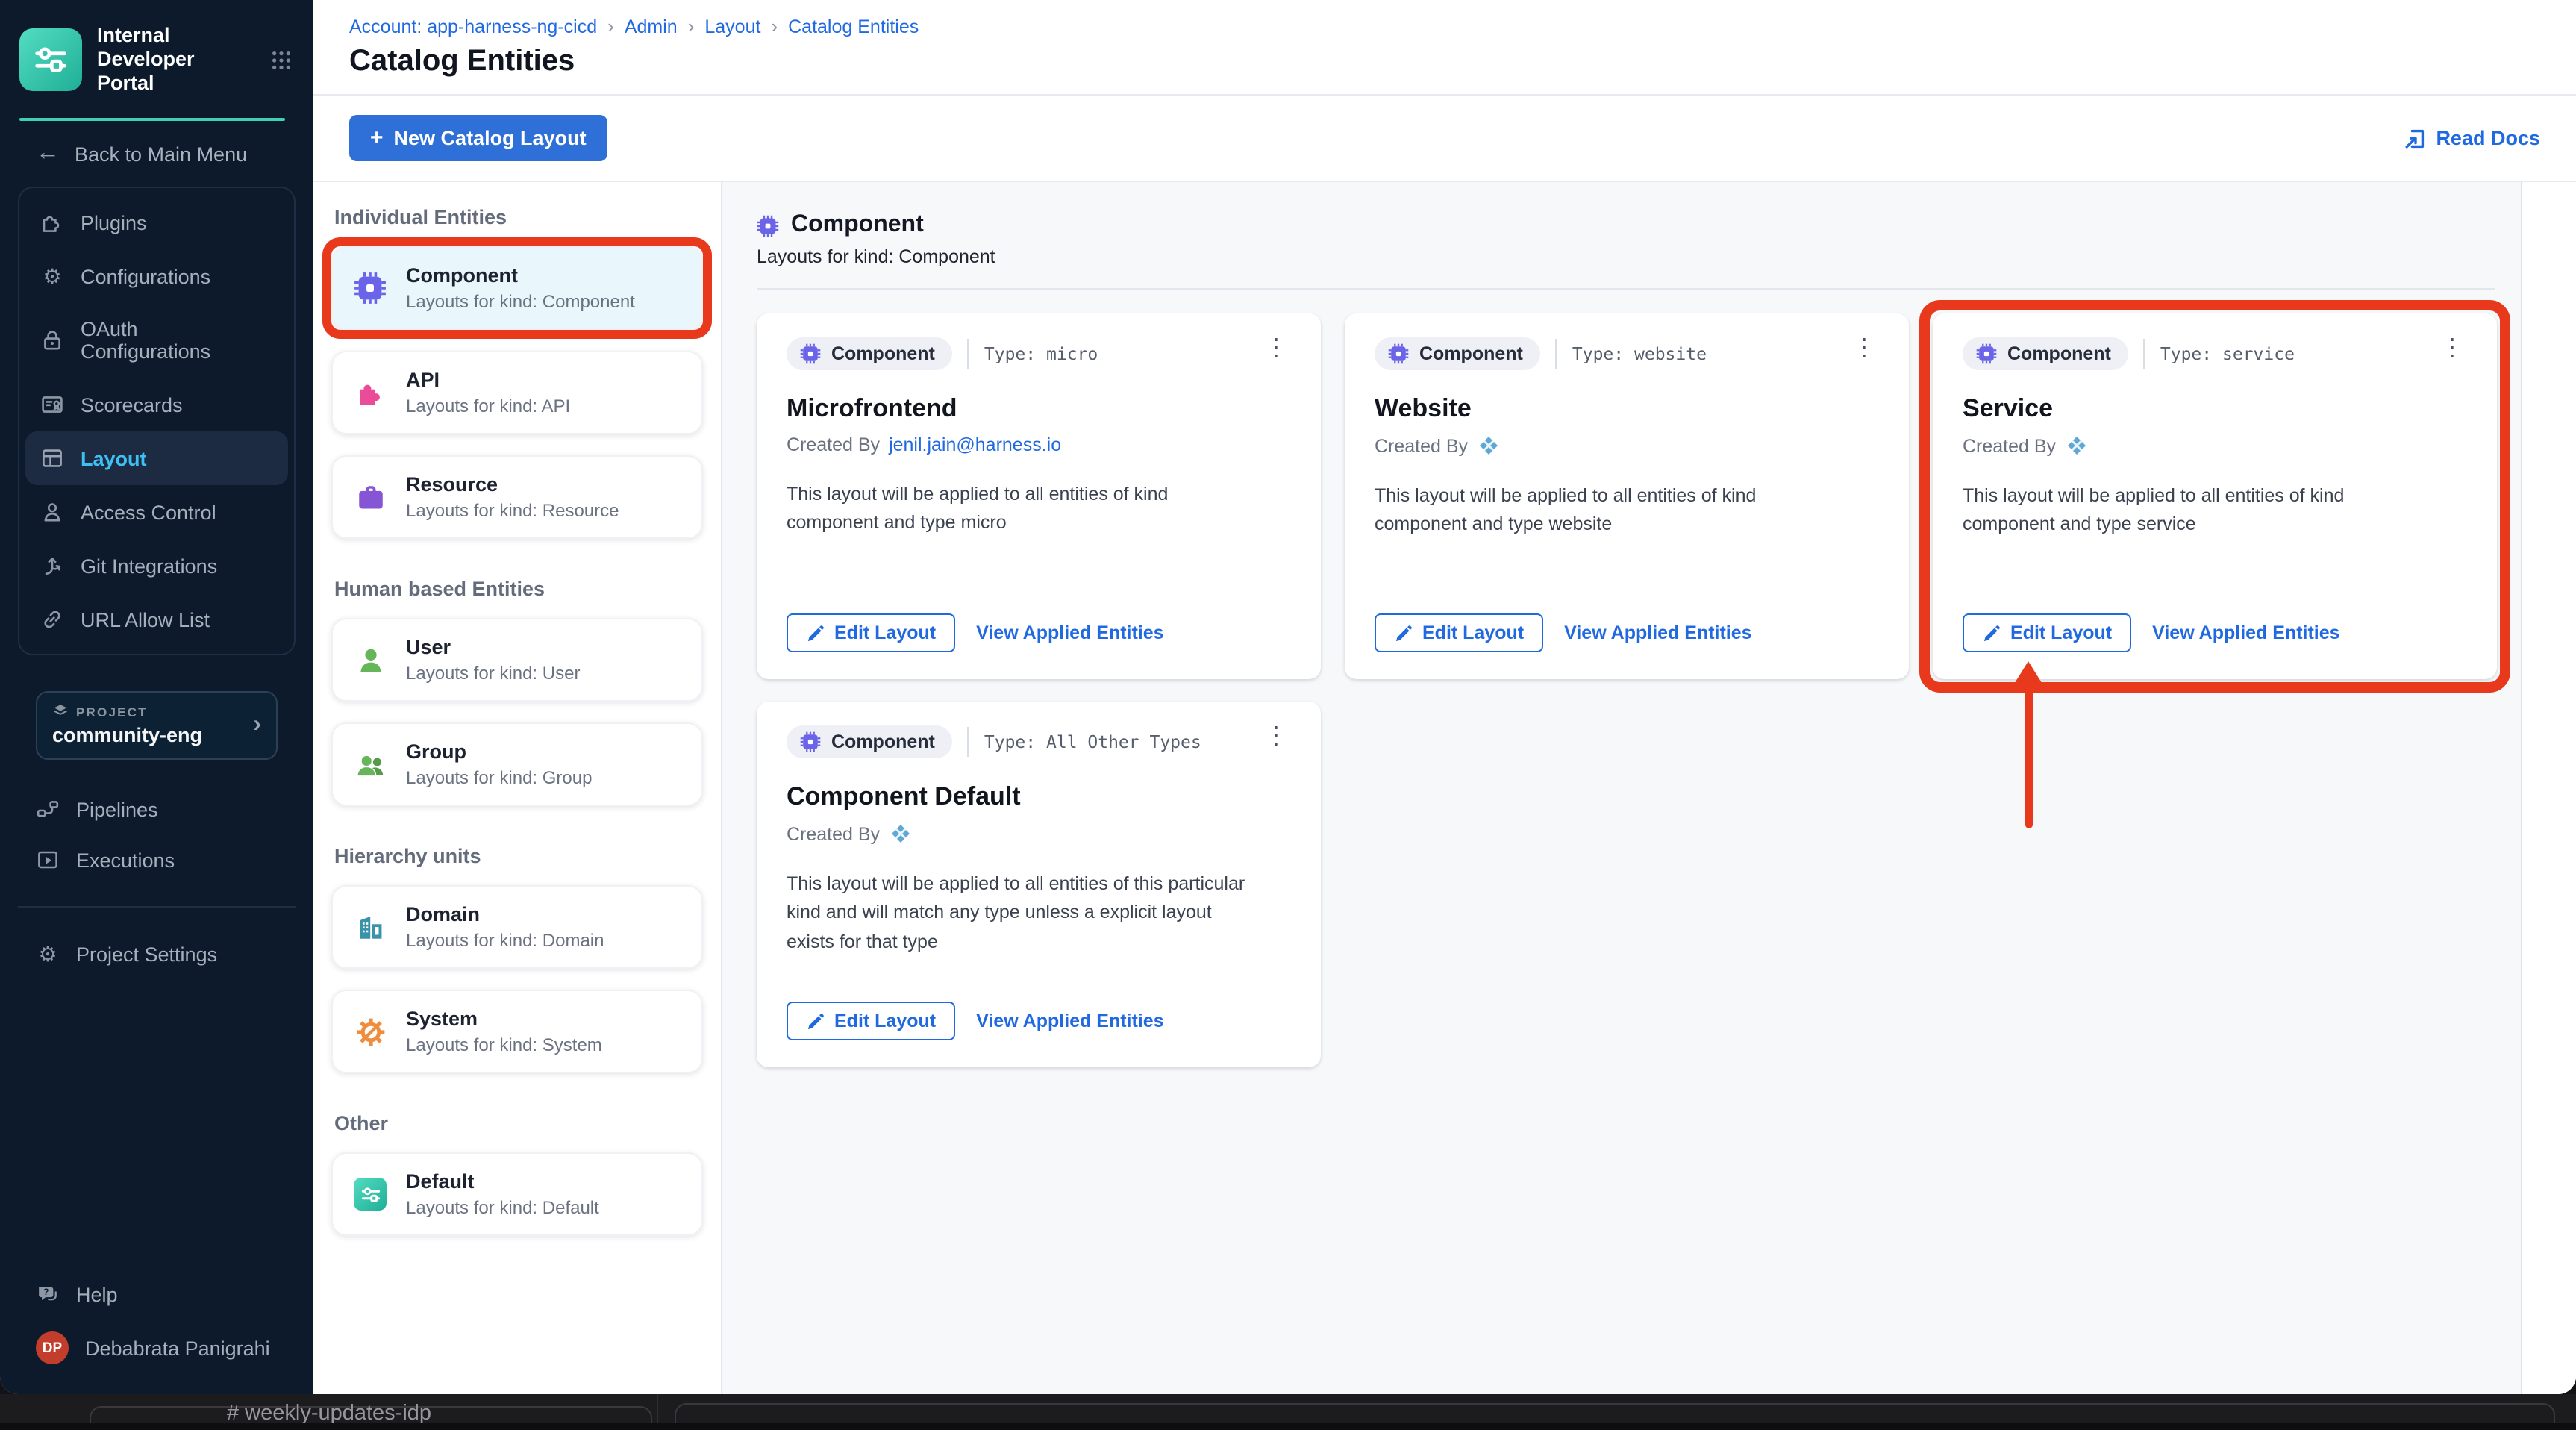 The width and height of the screenshot is (2576, 1430). Describe the element at coordinates (440, 1182) in the screenshot. I see `entity-name: Default` at that location.